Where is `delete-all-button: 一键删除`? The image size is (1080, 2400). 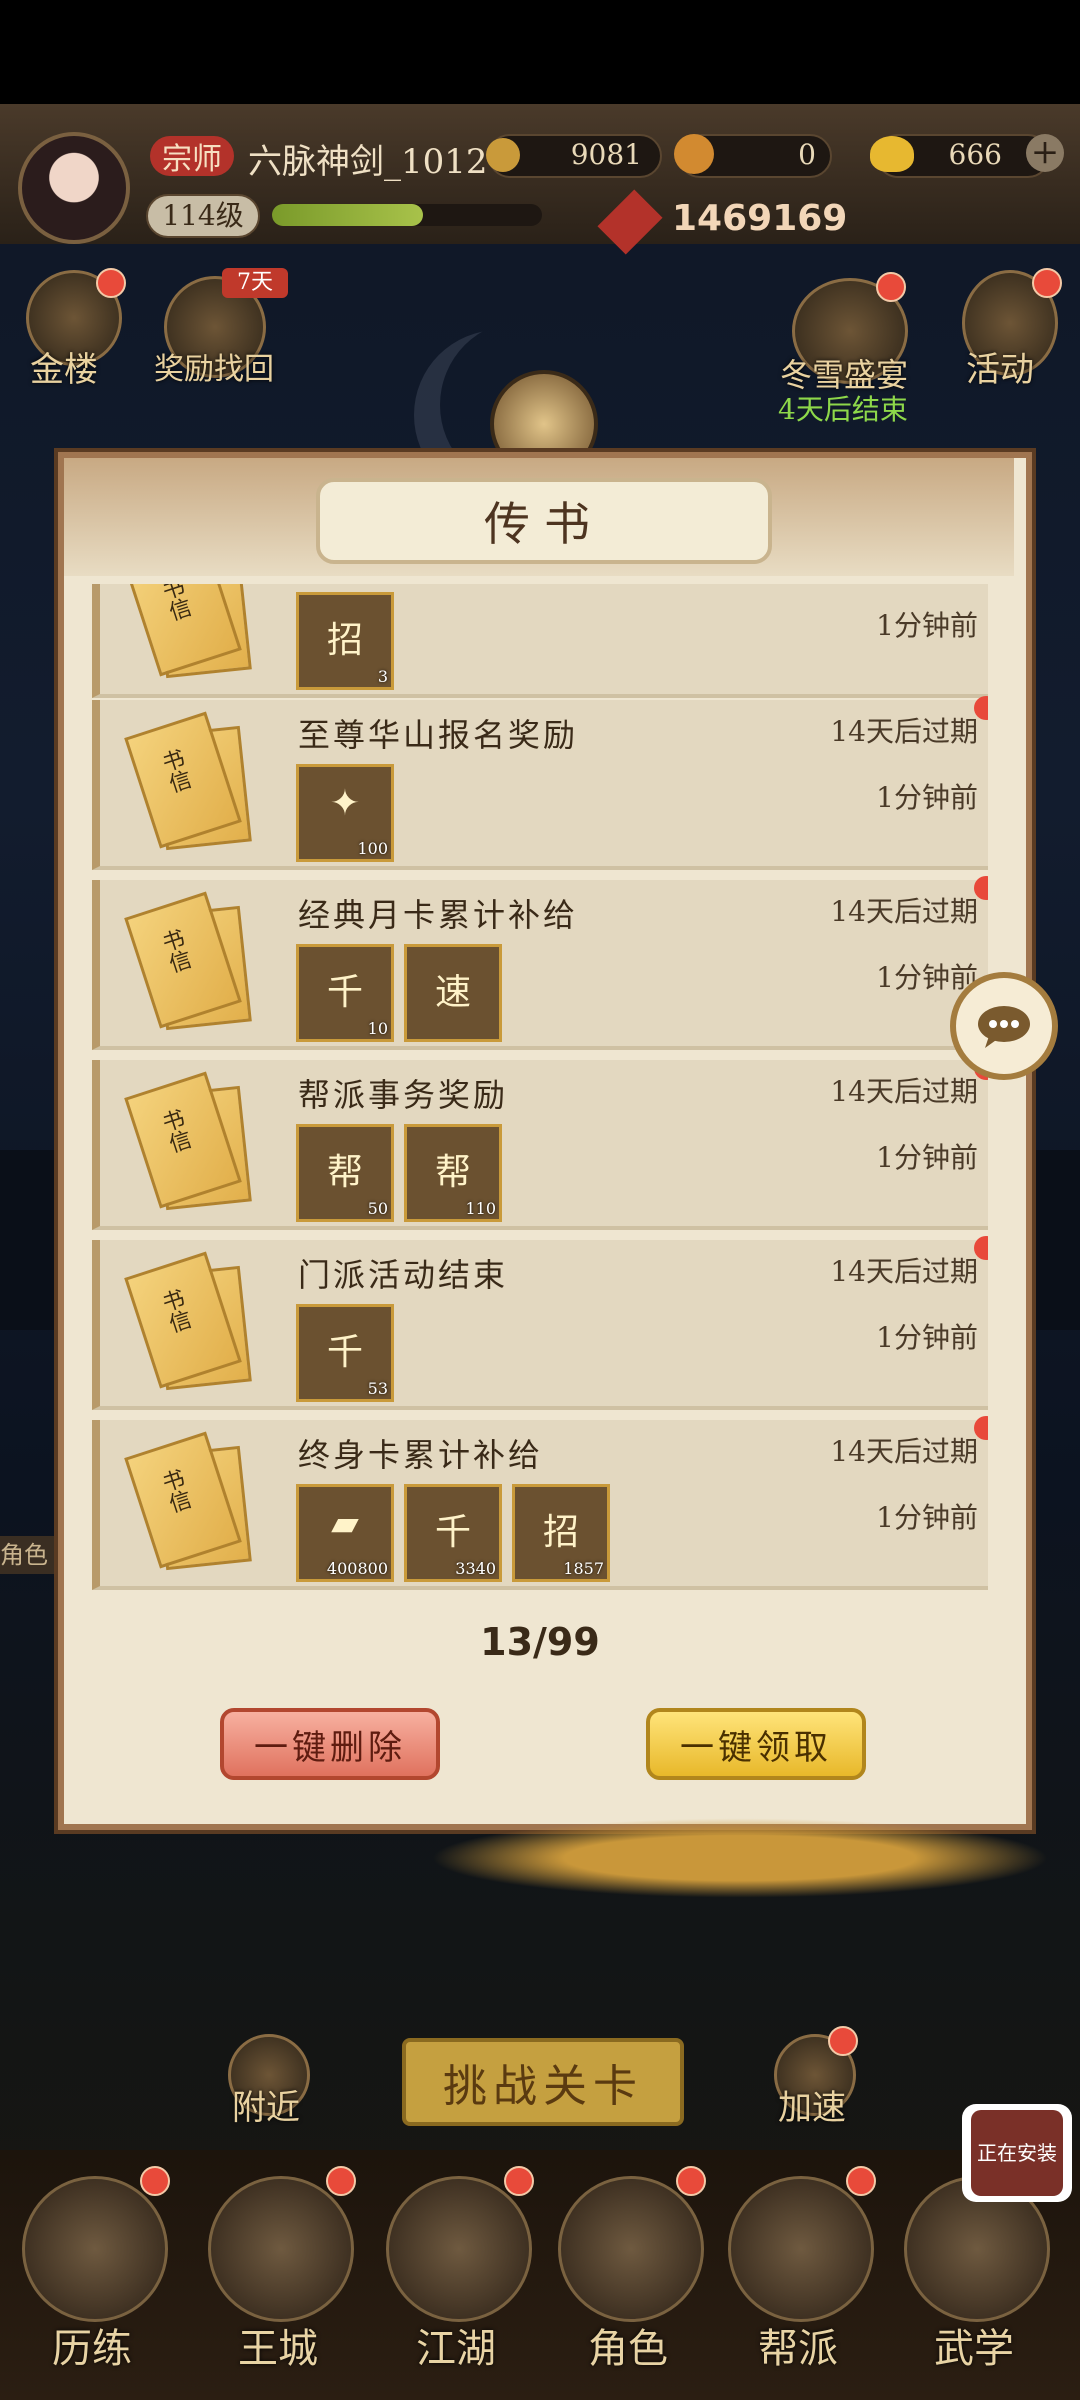
delete-all-button: 一键删除 is located at coordinates (330, 1744).